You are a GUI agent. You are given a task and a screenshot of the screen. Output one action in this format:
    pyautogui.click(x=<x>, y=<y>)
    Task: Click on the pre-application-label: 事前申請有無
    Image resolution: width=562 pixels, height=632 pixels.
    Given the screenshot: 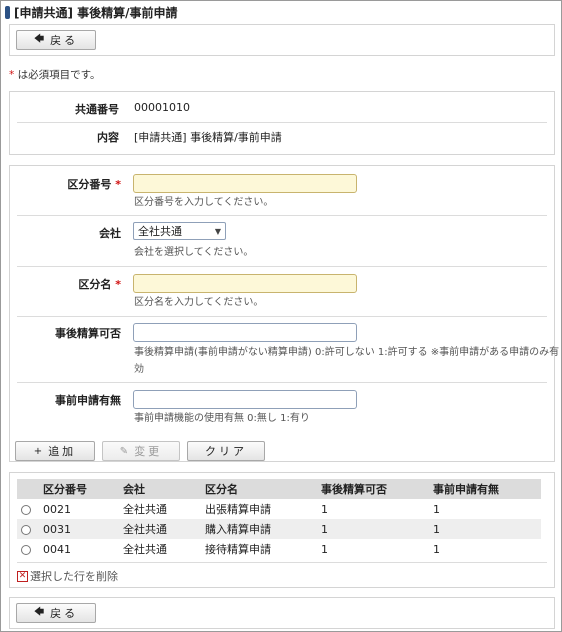 What is the action you would take?
    pyautogui.click(x=88, y=400)
    